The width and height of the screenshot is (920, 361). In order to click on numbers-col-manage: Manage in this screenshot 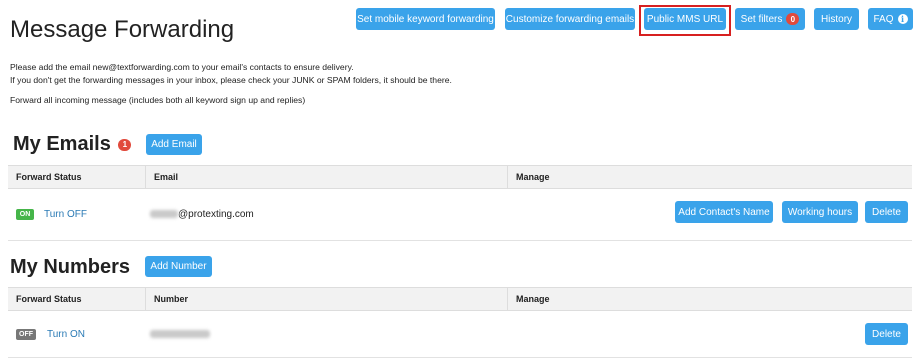, I will do `click(533, 299)`.